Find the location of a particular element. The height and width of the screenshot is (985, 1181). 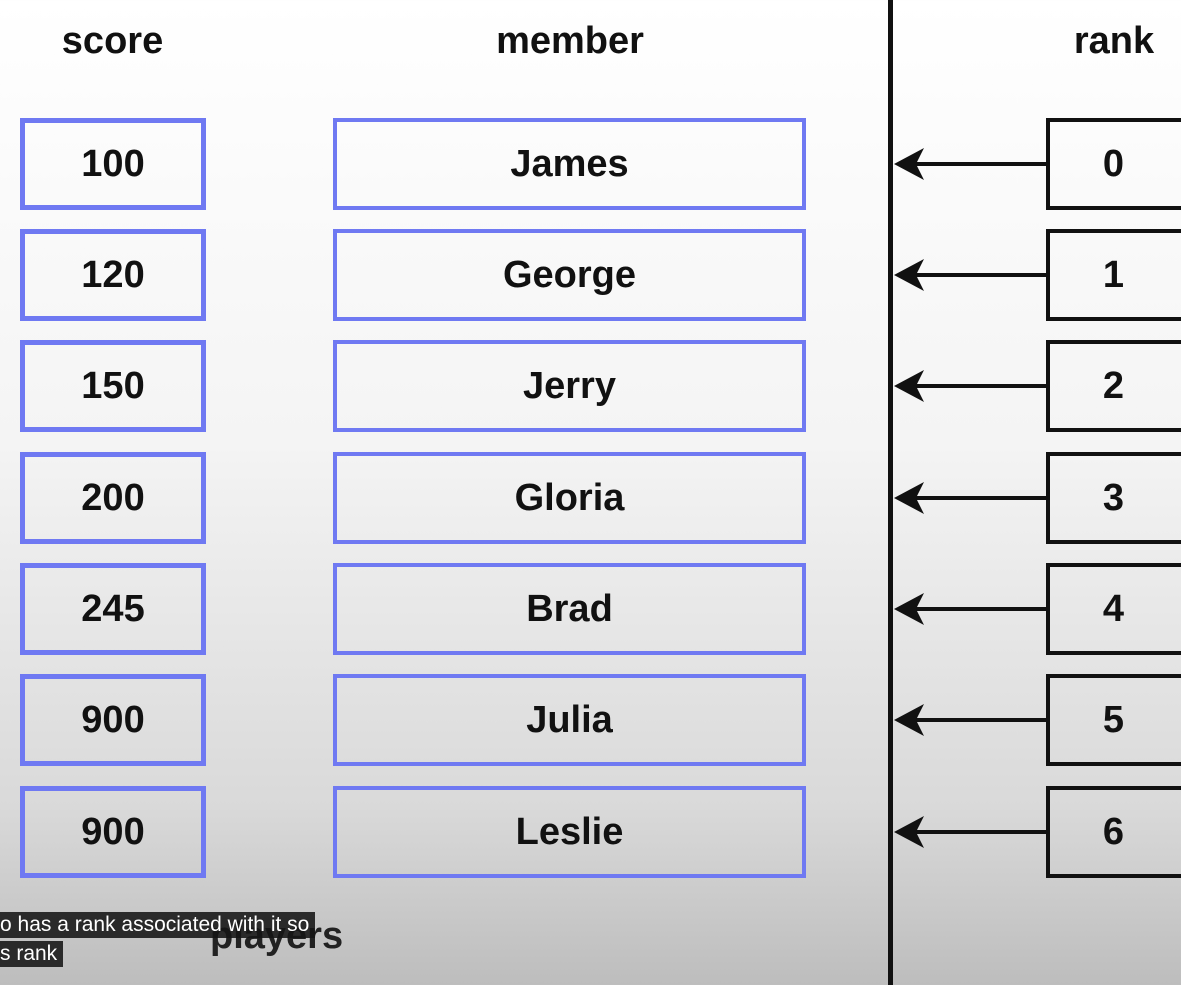

caption-line-2: s rank is located at coordinates (32, 954).